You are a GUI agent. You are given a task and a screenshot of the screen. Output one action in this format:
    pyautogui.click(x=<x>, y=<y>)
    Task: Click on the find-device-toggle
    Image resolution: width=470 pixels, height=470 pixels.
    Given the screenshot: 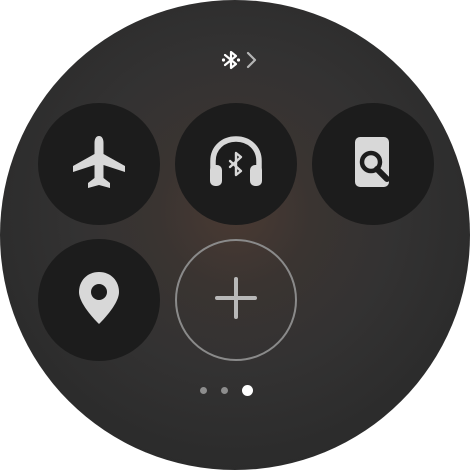 What is the action you would take?
    pyautogui.click(x=373, y=164)
    